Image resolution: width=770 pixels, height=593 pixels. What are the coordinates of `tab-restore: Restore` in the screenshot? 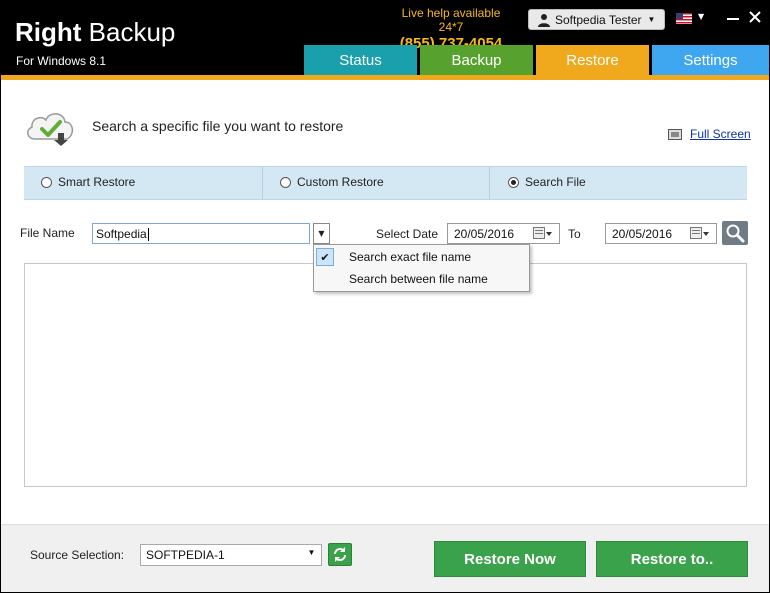 It's located at (592, 60).